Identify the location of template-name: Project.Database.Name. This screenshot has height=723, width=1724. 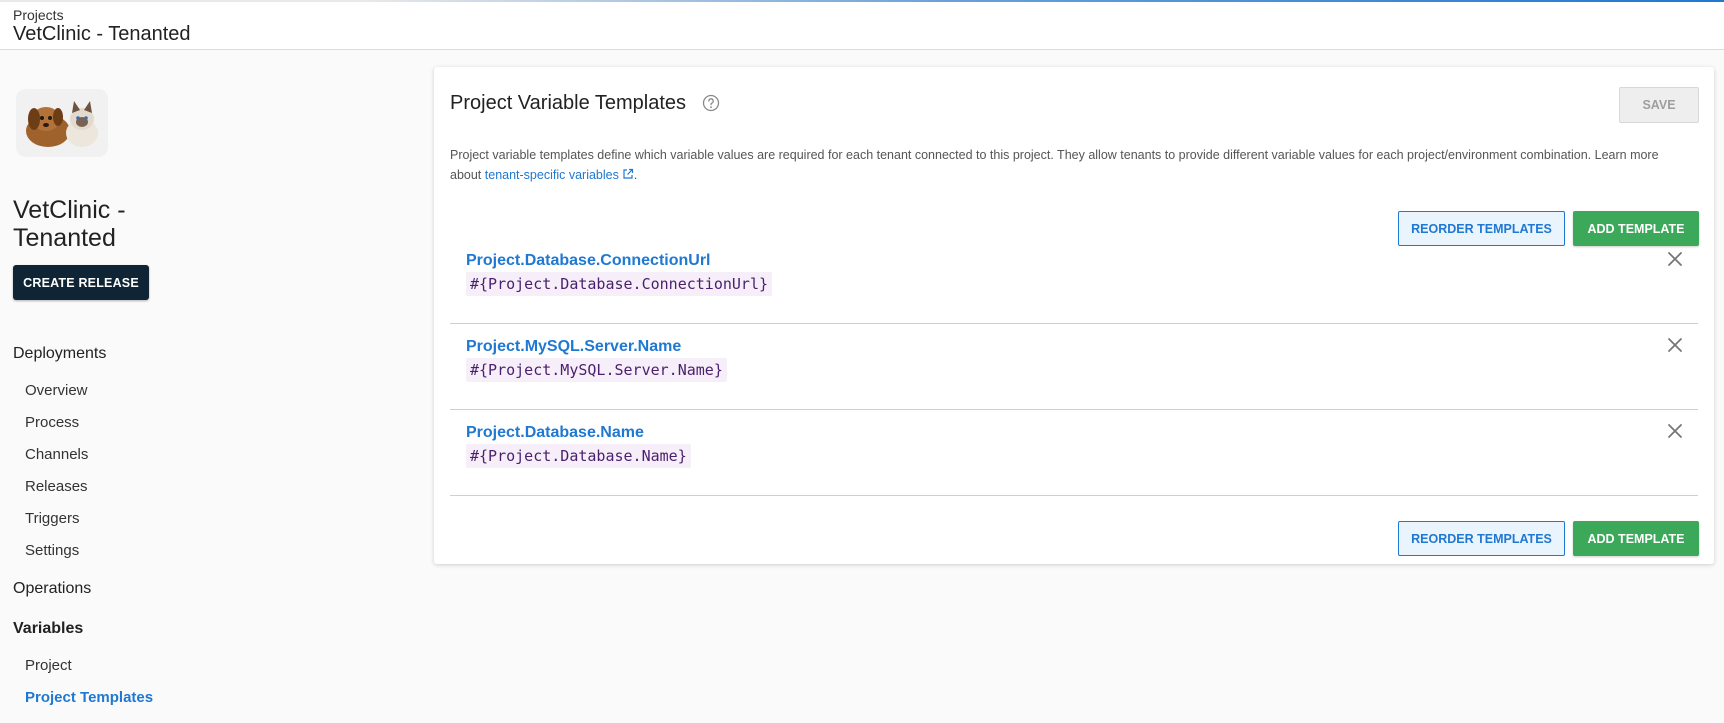
(555, 433).